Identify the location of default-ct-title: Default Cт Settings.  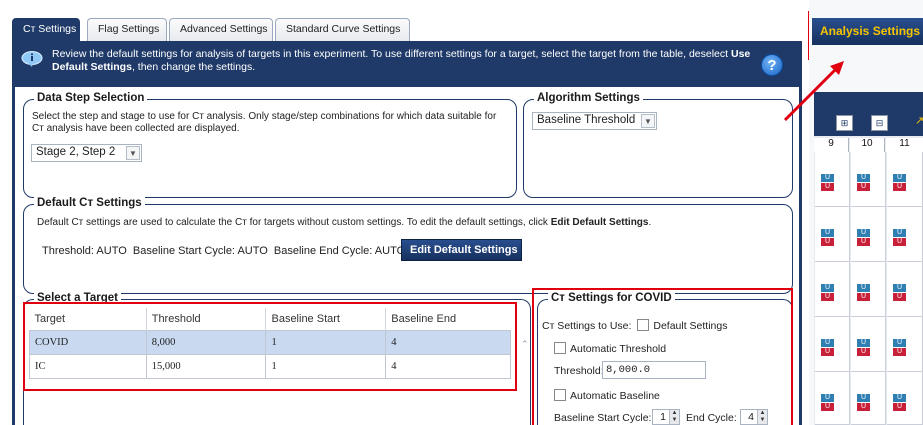
(89, 203).